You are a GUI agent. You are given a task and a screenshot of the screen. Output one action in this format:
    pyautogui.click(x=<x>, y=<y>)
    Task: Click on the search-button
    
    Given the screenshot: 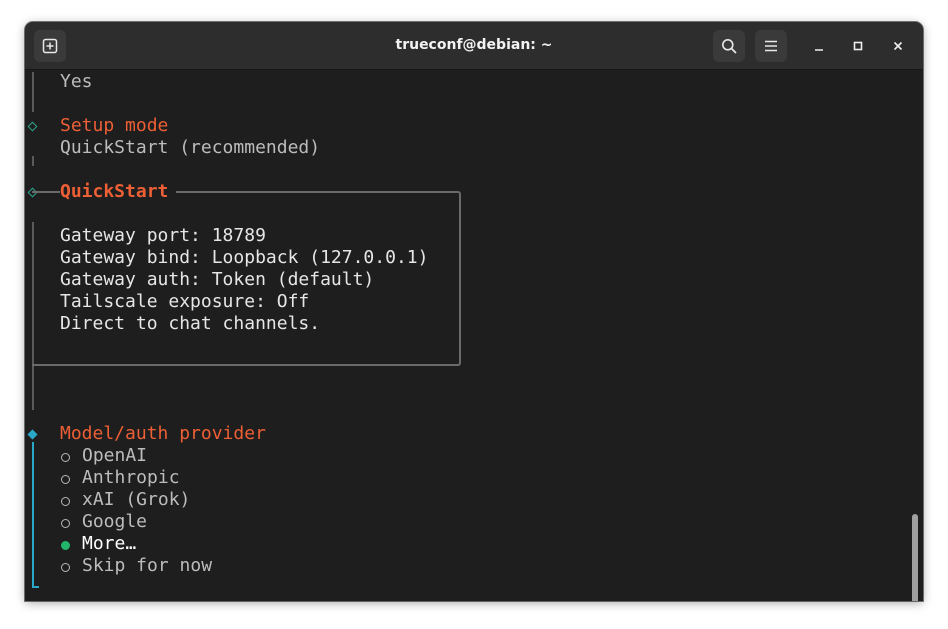 What is the action you would take?
    pyautogui.click(x=729, y=46)
    